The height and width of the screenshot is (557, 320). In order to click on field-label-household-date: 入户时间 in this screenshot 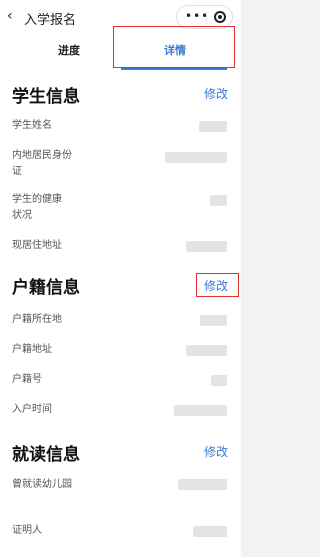, I will do `click(32, 409)`.